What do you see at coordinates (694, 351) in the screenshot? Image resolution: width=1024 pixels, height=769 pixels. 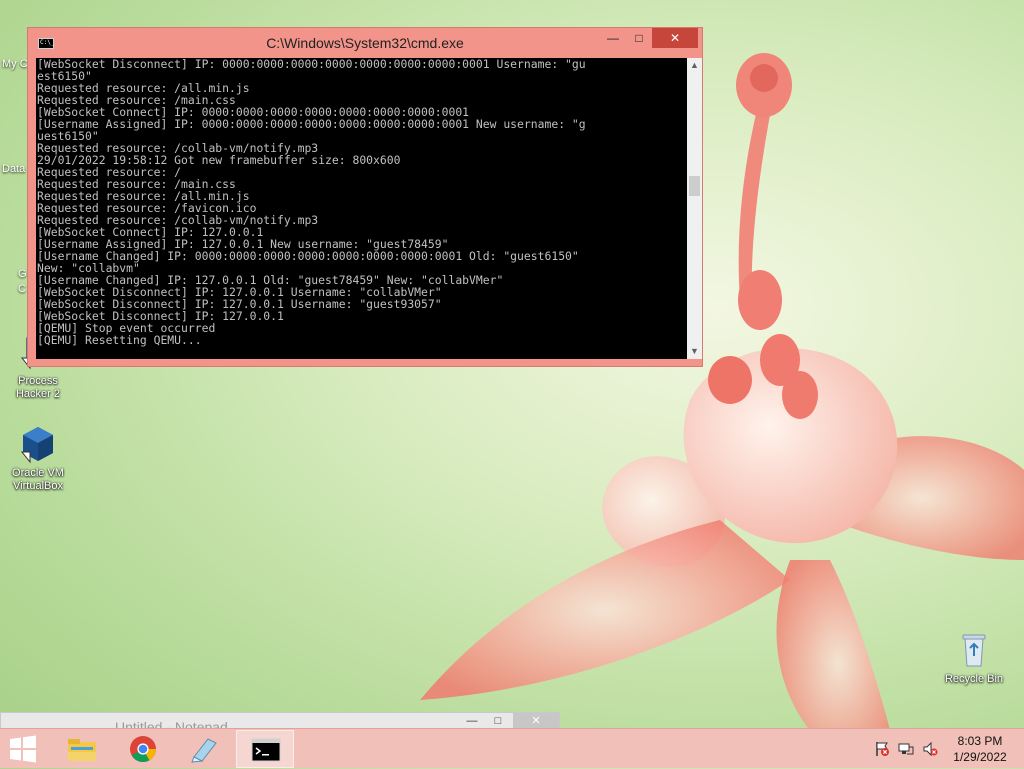 I see `scroll-down-arrow-icon: ▼` at bounding box center [694, 351].